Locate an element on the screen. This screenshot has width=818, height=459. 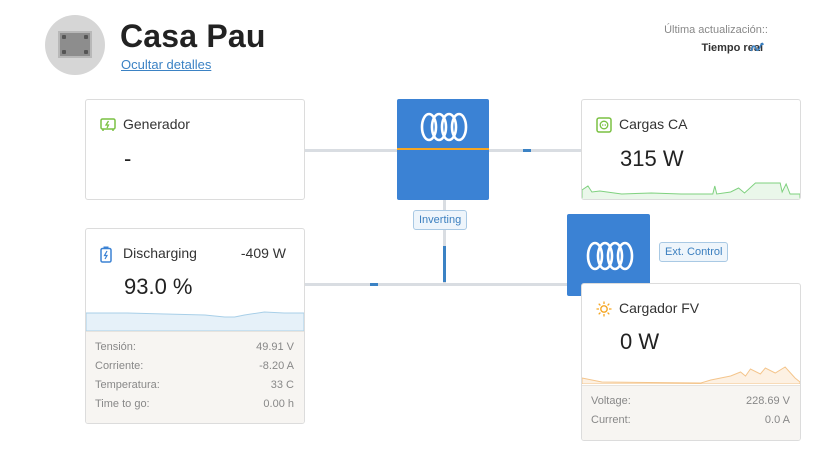
line-inverter-loads is located at coordinates (535, 150).